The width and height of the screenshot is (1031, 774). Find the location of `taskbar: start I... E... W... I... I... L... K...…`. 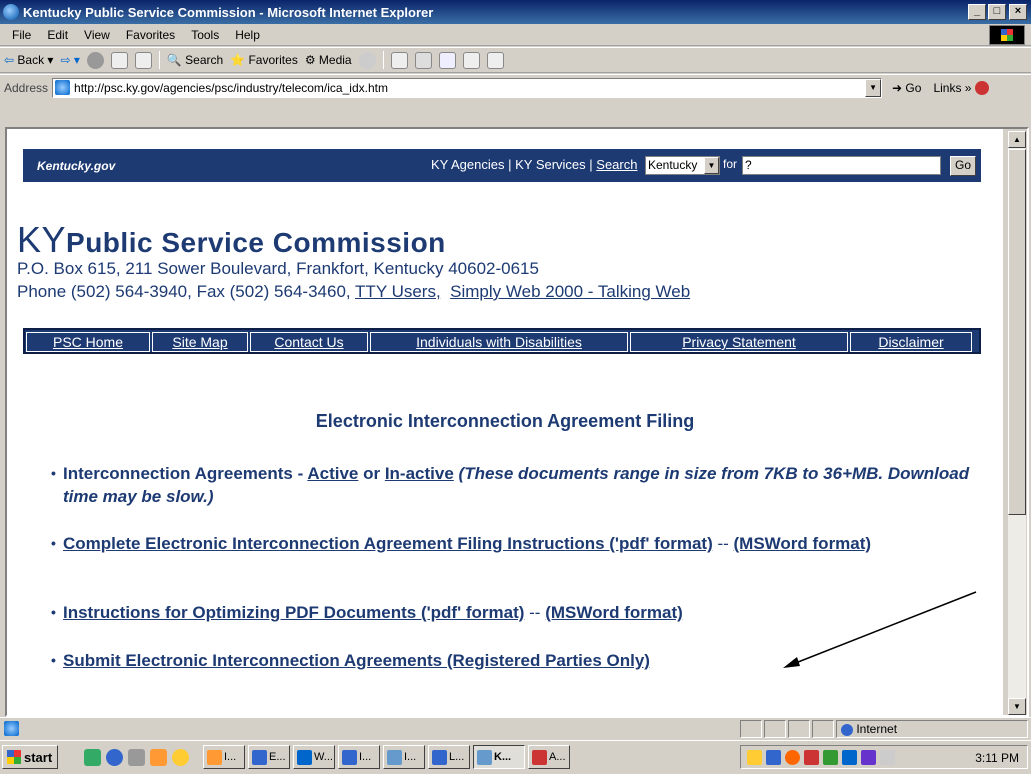

taskbar: start I... E... W... I... I... L... K...… is located at coordinates (515, 757).